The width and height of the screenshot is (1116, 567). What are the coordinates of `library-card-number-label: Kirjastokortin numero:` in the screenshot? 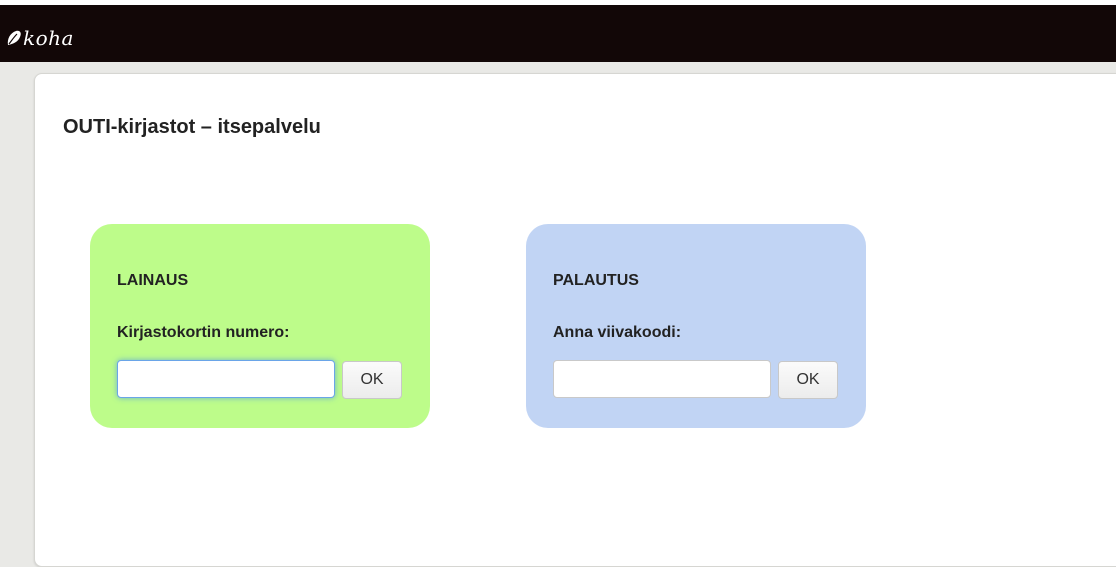 It's located at (203, 332).